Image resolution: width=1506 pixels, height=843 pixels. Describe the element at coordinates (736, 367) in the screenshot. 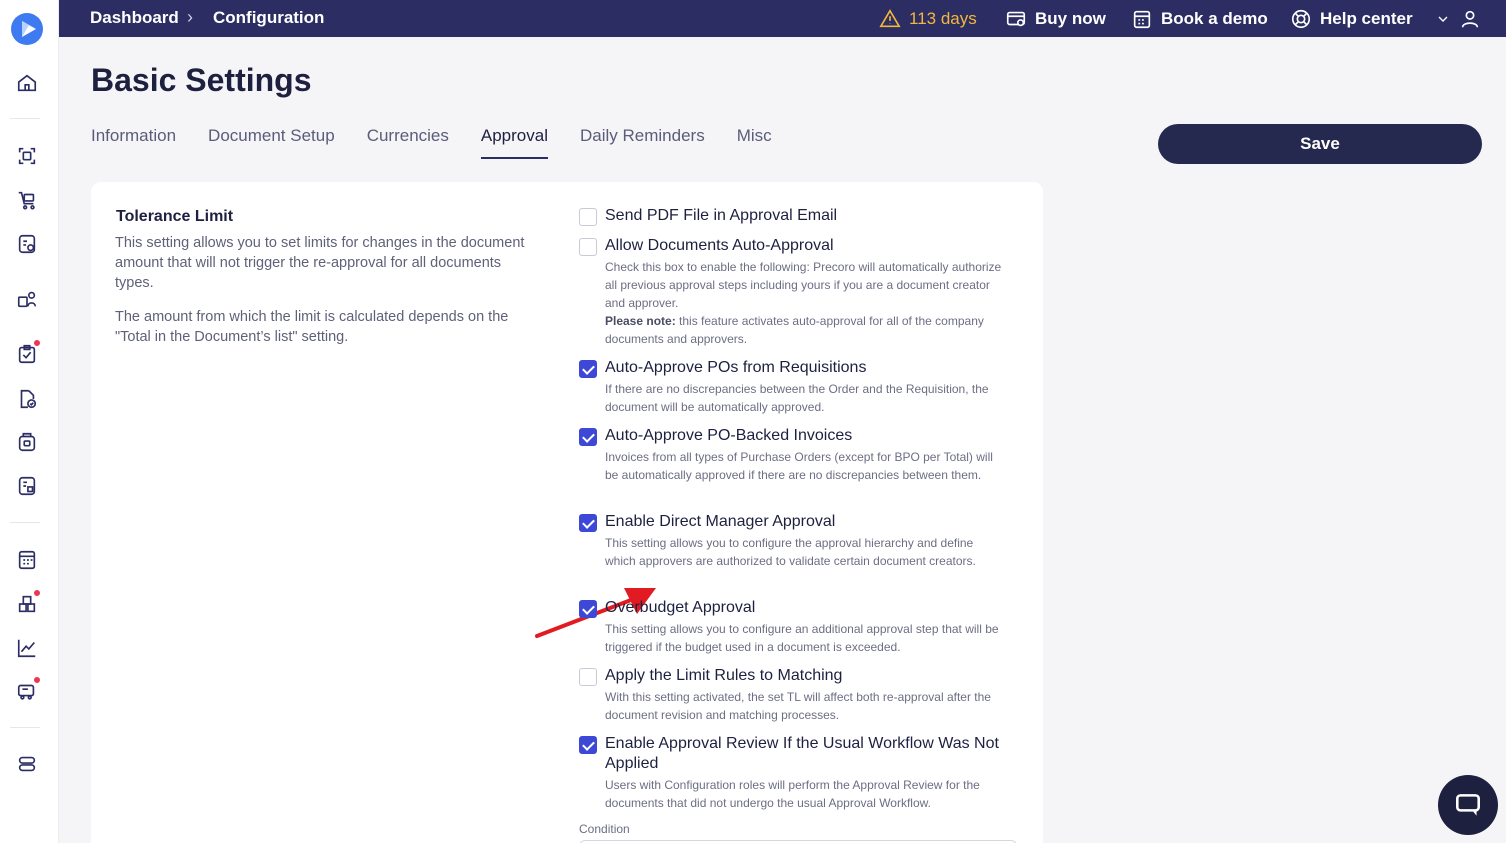

I see `option-label: Auto-Approve POs from Requisitions` at that location.